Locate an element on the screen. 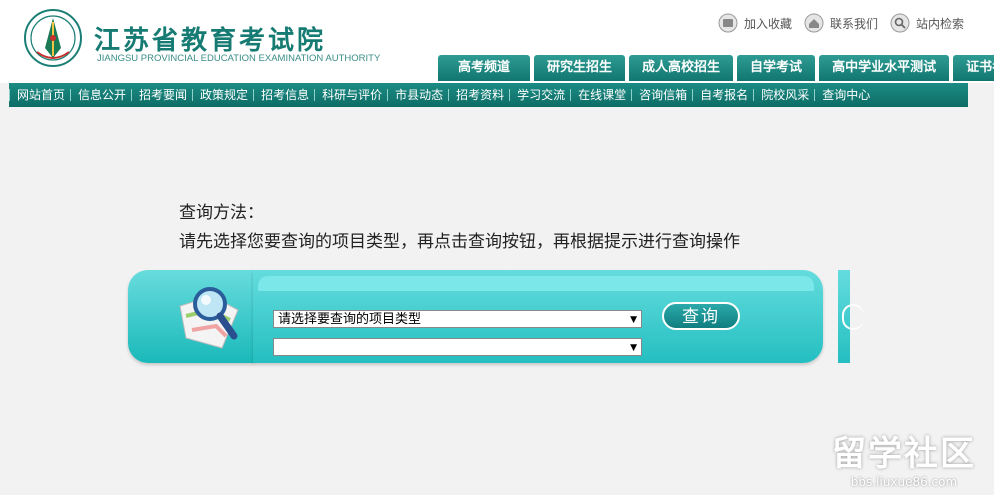  nav-item-materials: 招考资料 is located at coordinates (478, 95).